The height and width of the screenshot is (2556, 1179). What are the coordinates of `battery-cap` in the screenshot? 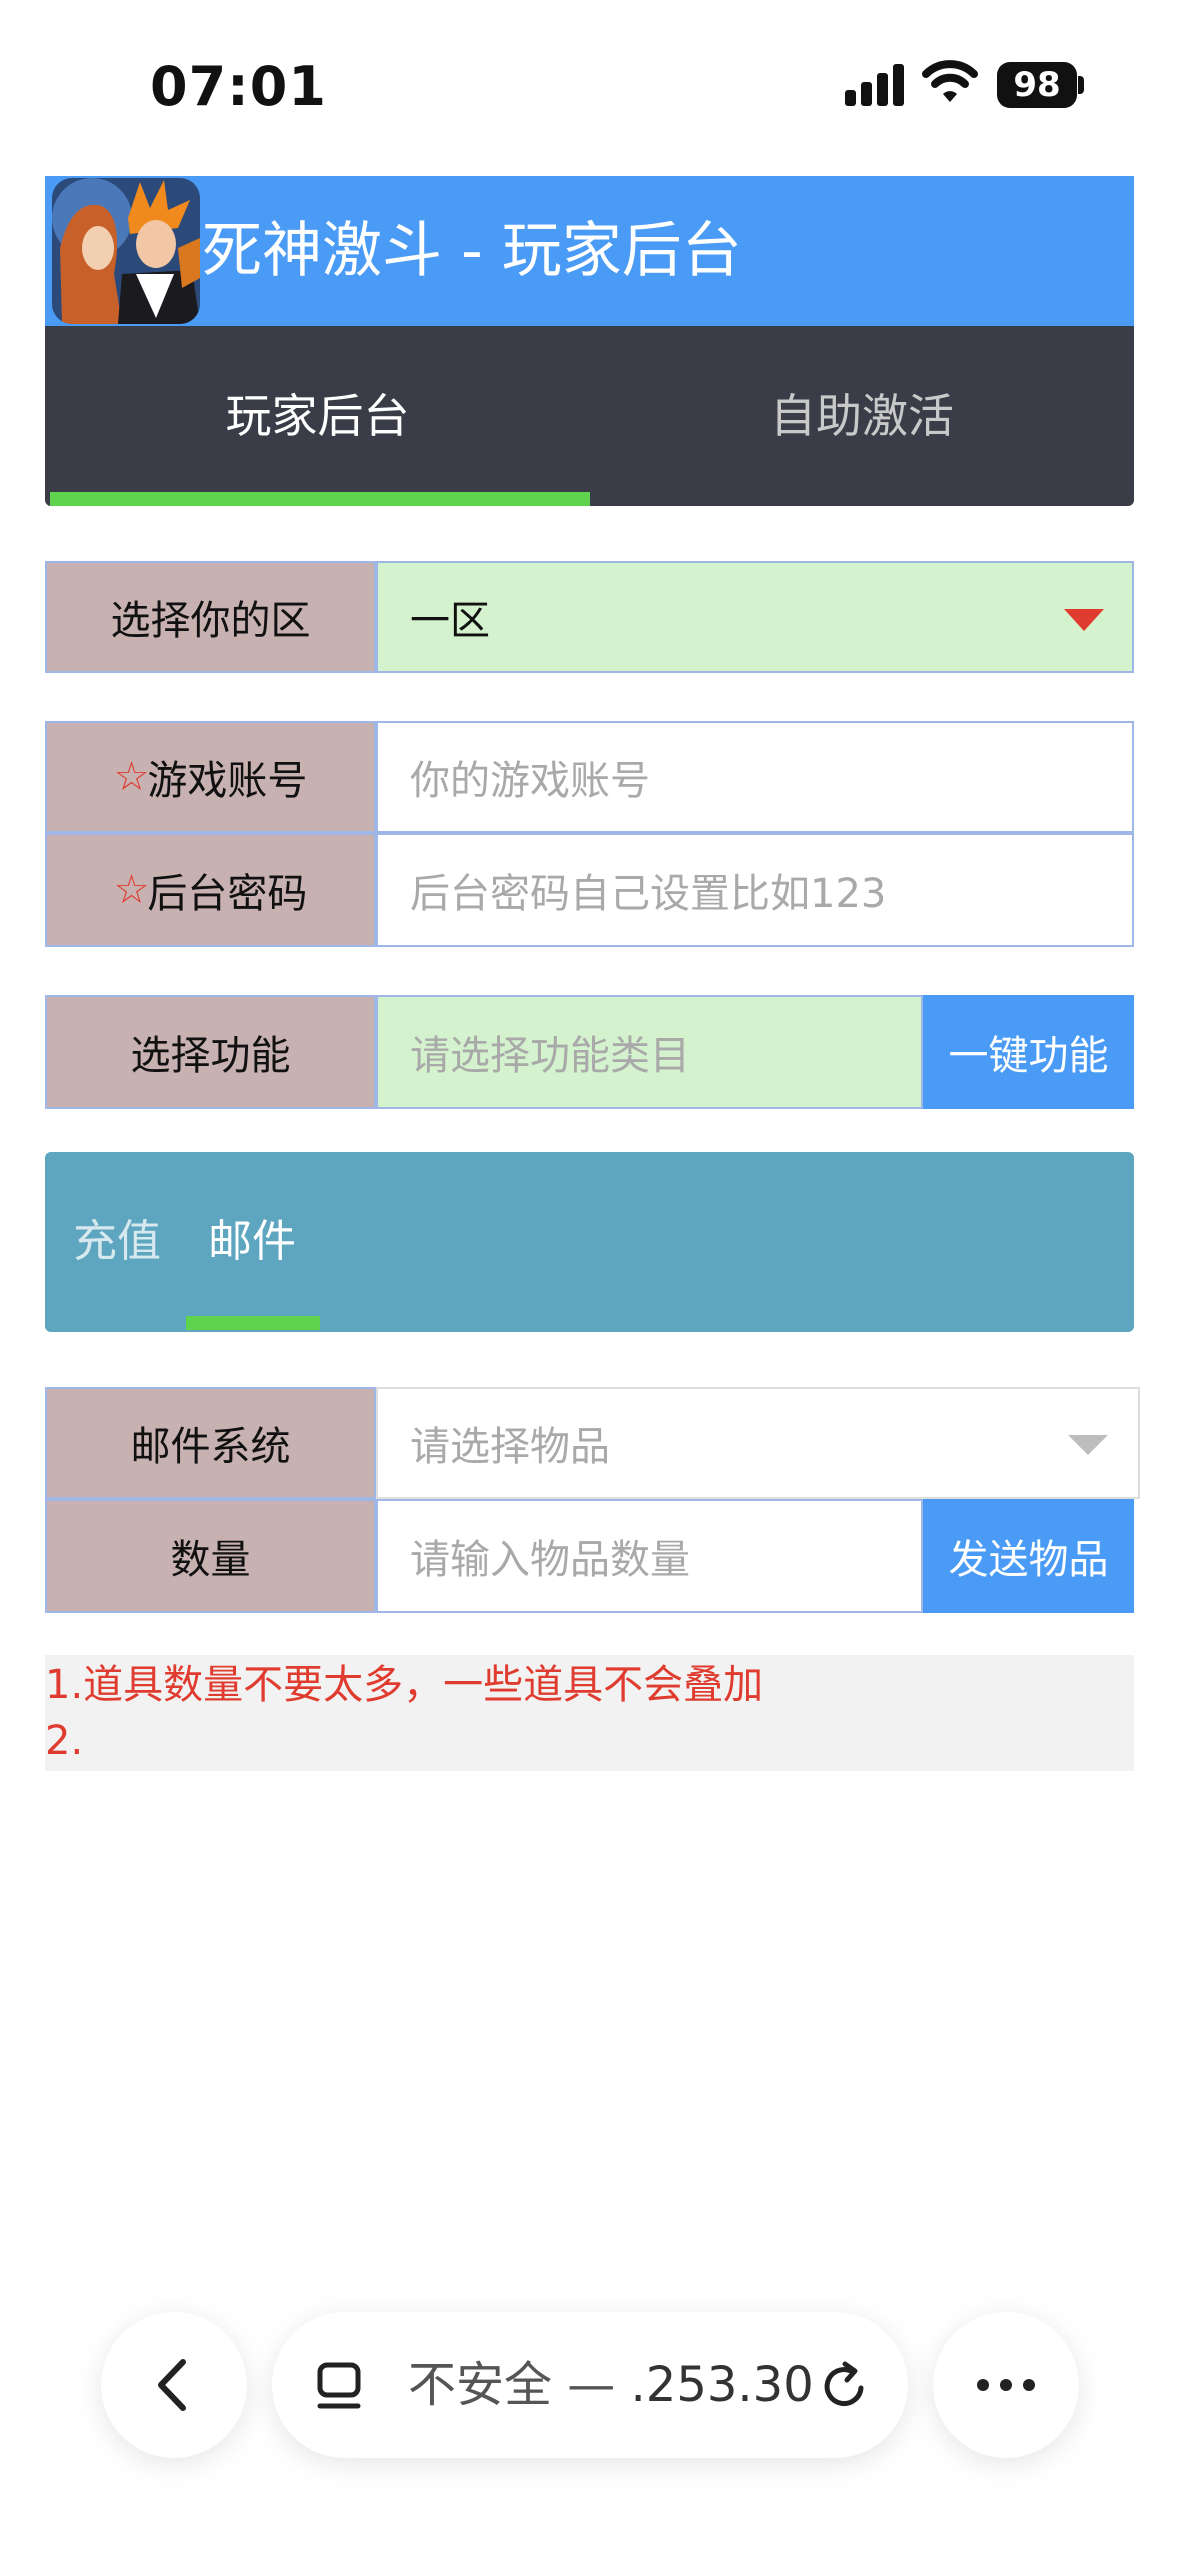 It's located at (1081, 85).